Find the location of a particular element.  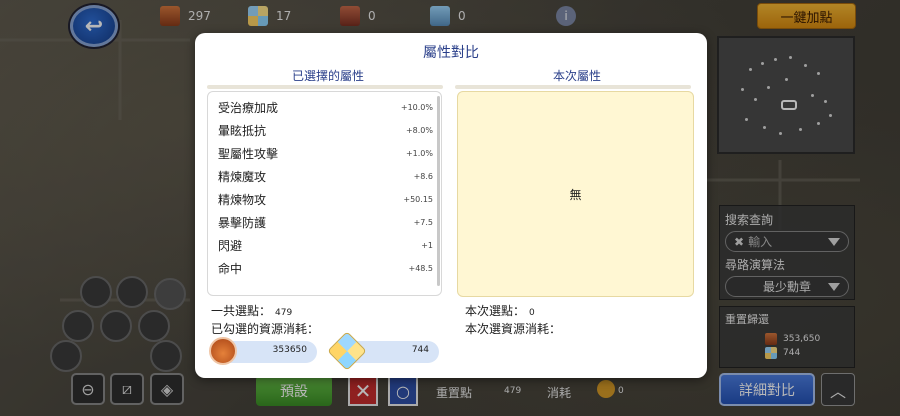

none-text: 無 is located at coordinates (575, 194).